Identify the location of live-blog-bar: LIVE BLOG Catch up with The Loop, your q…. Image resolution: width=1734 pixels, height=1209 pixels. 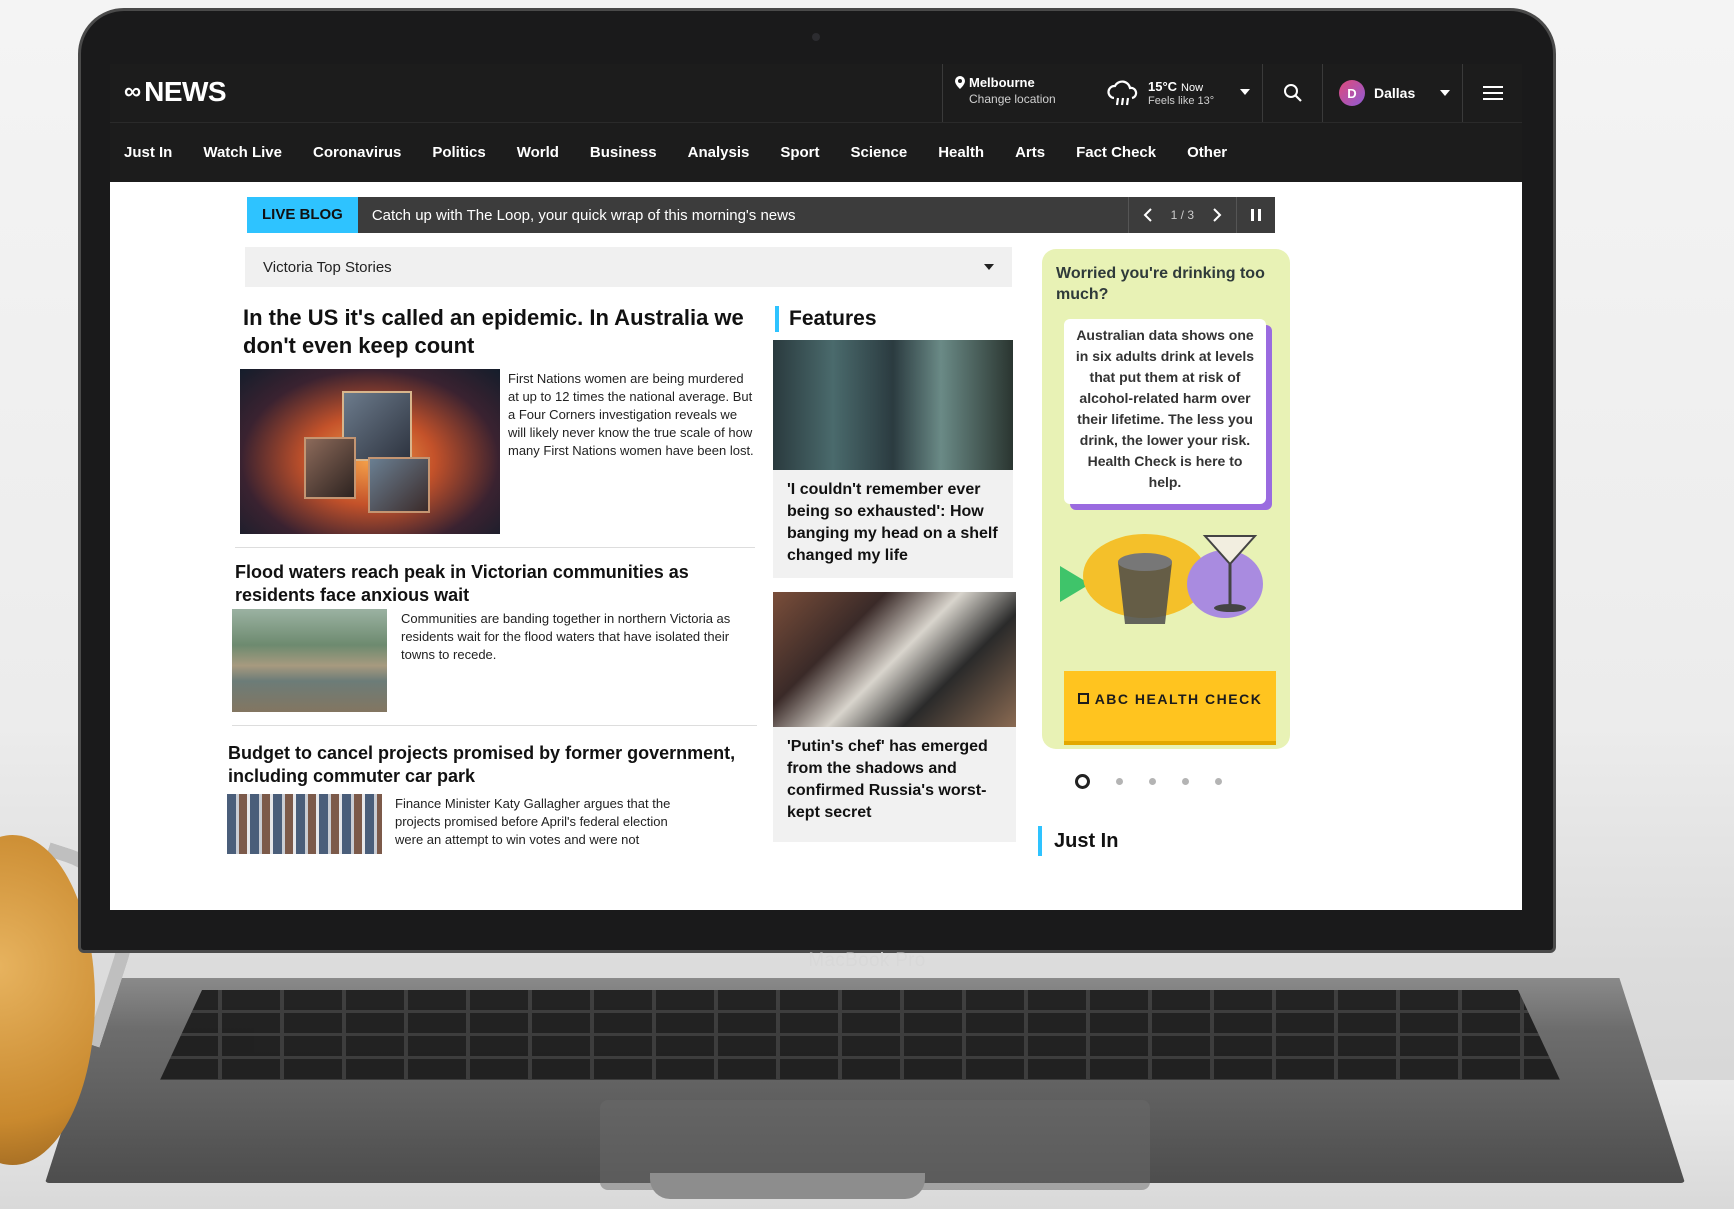
(761, 215).